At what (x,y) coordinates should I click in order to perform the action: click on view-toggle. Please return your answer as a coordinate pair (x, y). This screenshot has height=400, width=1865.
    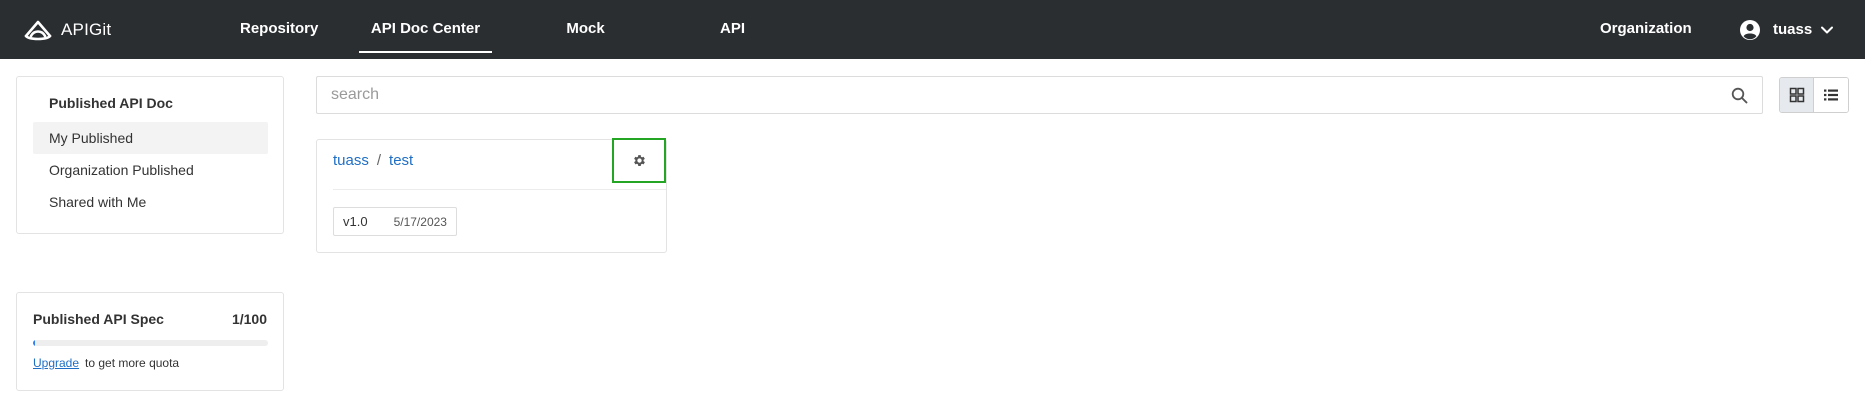
    Looking at the image, I should click on (1814, 95).